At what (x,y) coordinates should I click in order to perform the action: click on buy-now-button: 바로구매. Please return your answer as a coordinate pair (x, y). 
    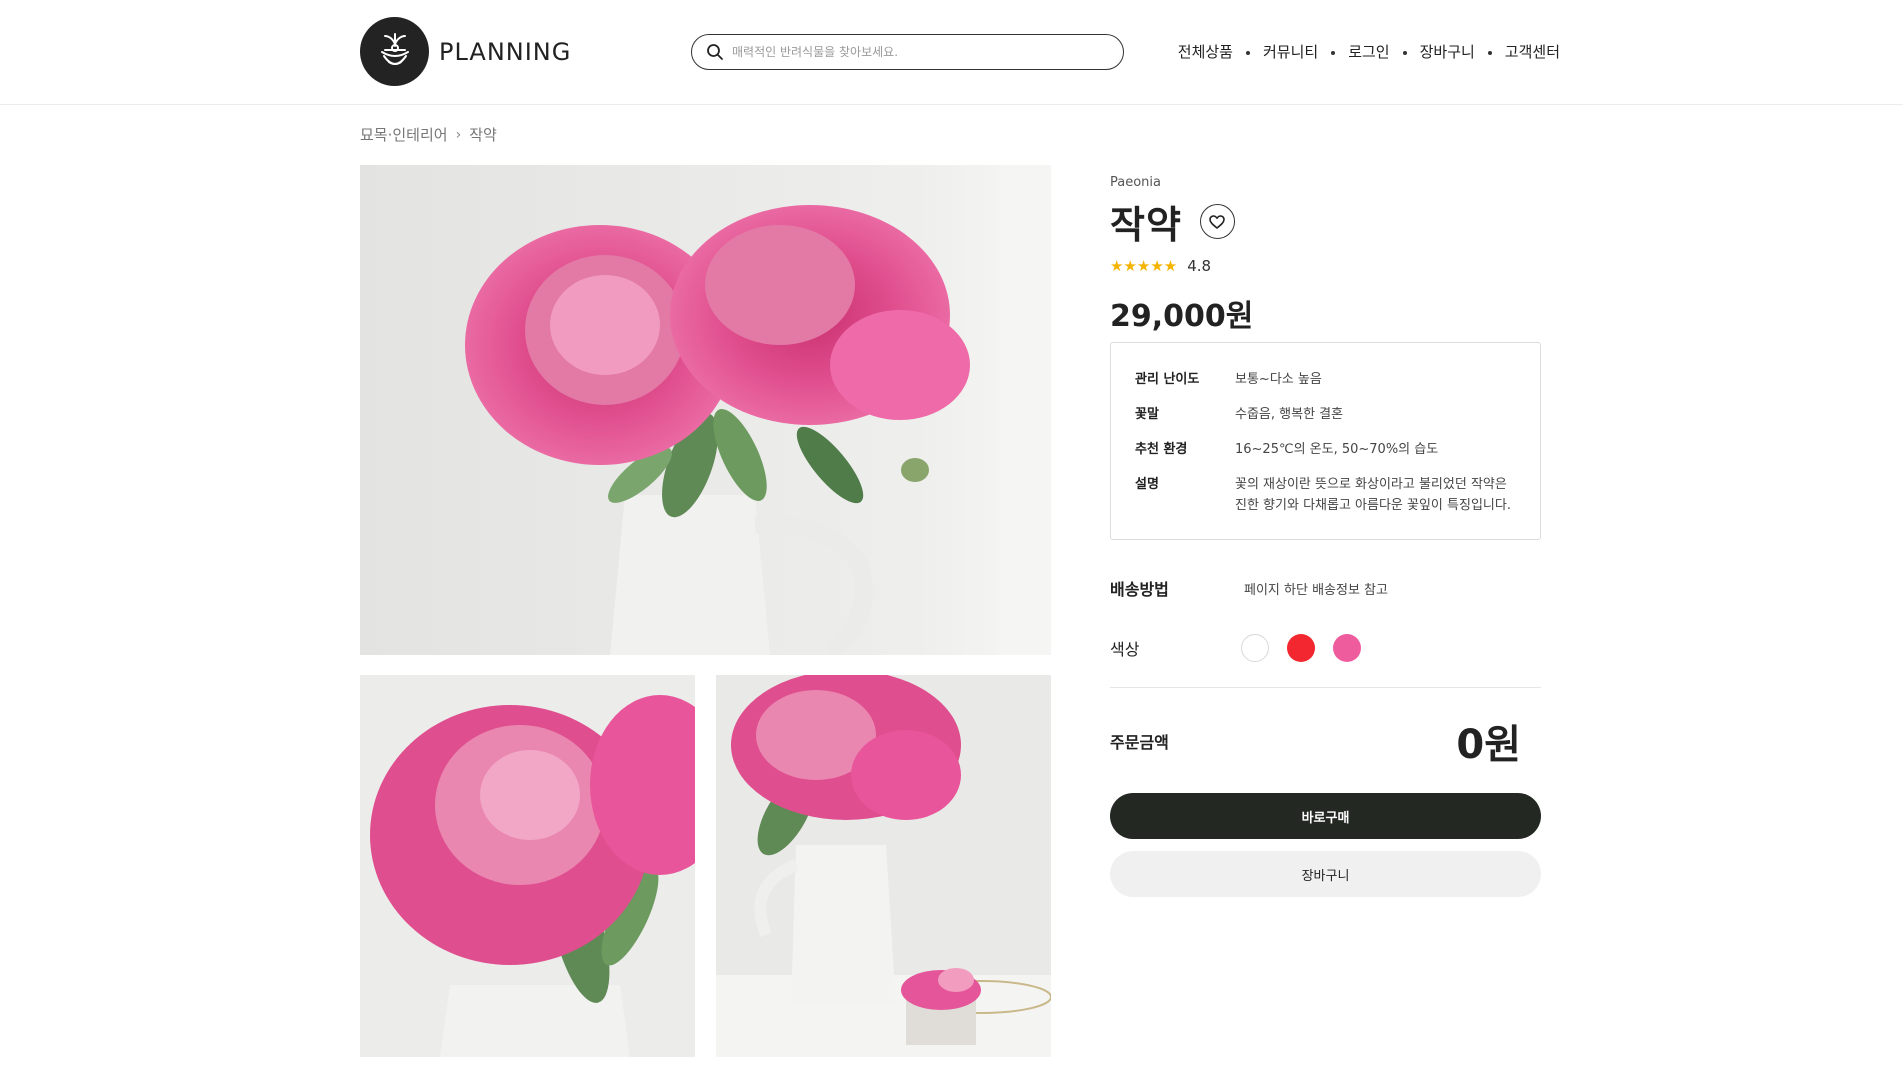
    Looking at the image, I should click on (1325, 816).